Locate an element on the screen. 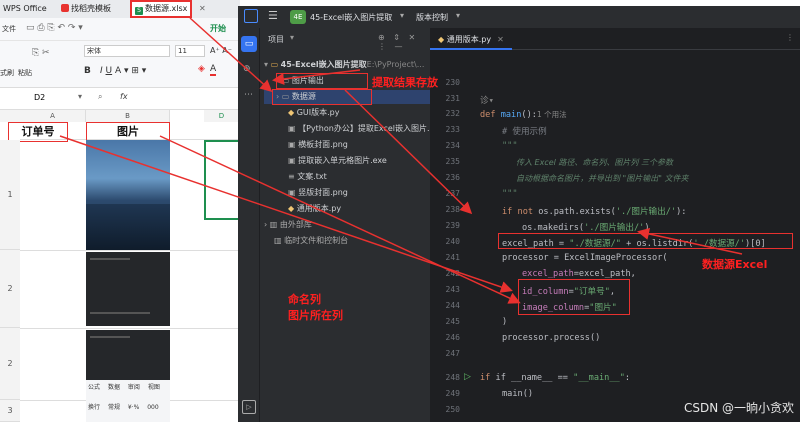 This screenshot has width=800, height=422. arrow-folder-to-code is located at coordinates (408, 152).